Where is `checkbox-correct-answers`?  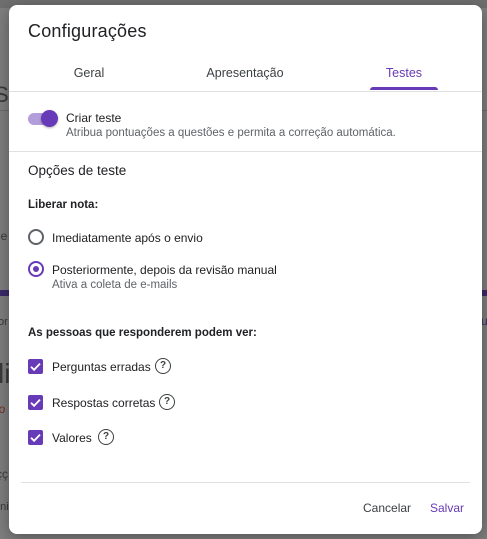 checkbox-correct-answers is located at coordinates (35, 402).